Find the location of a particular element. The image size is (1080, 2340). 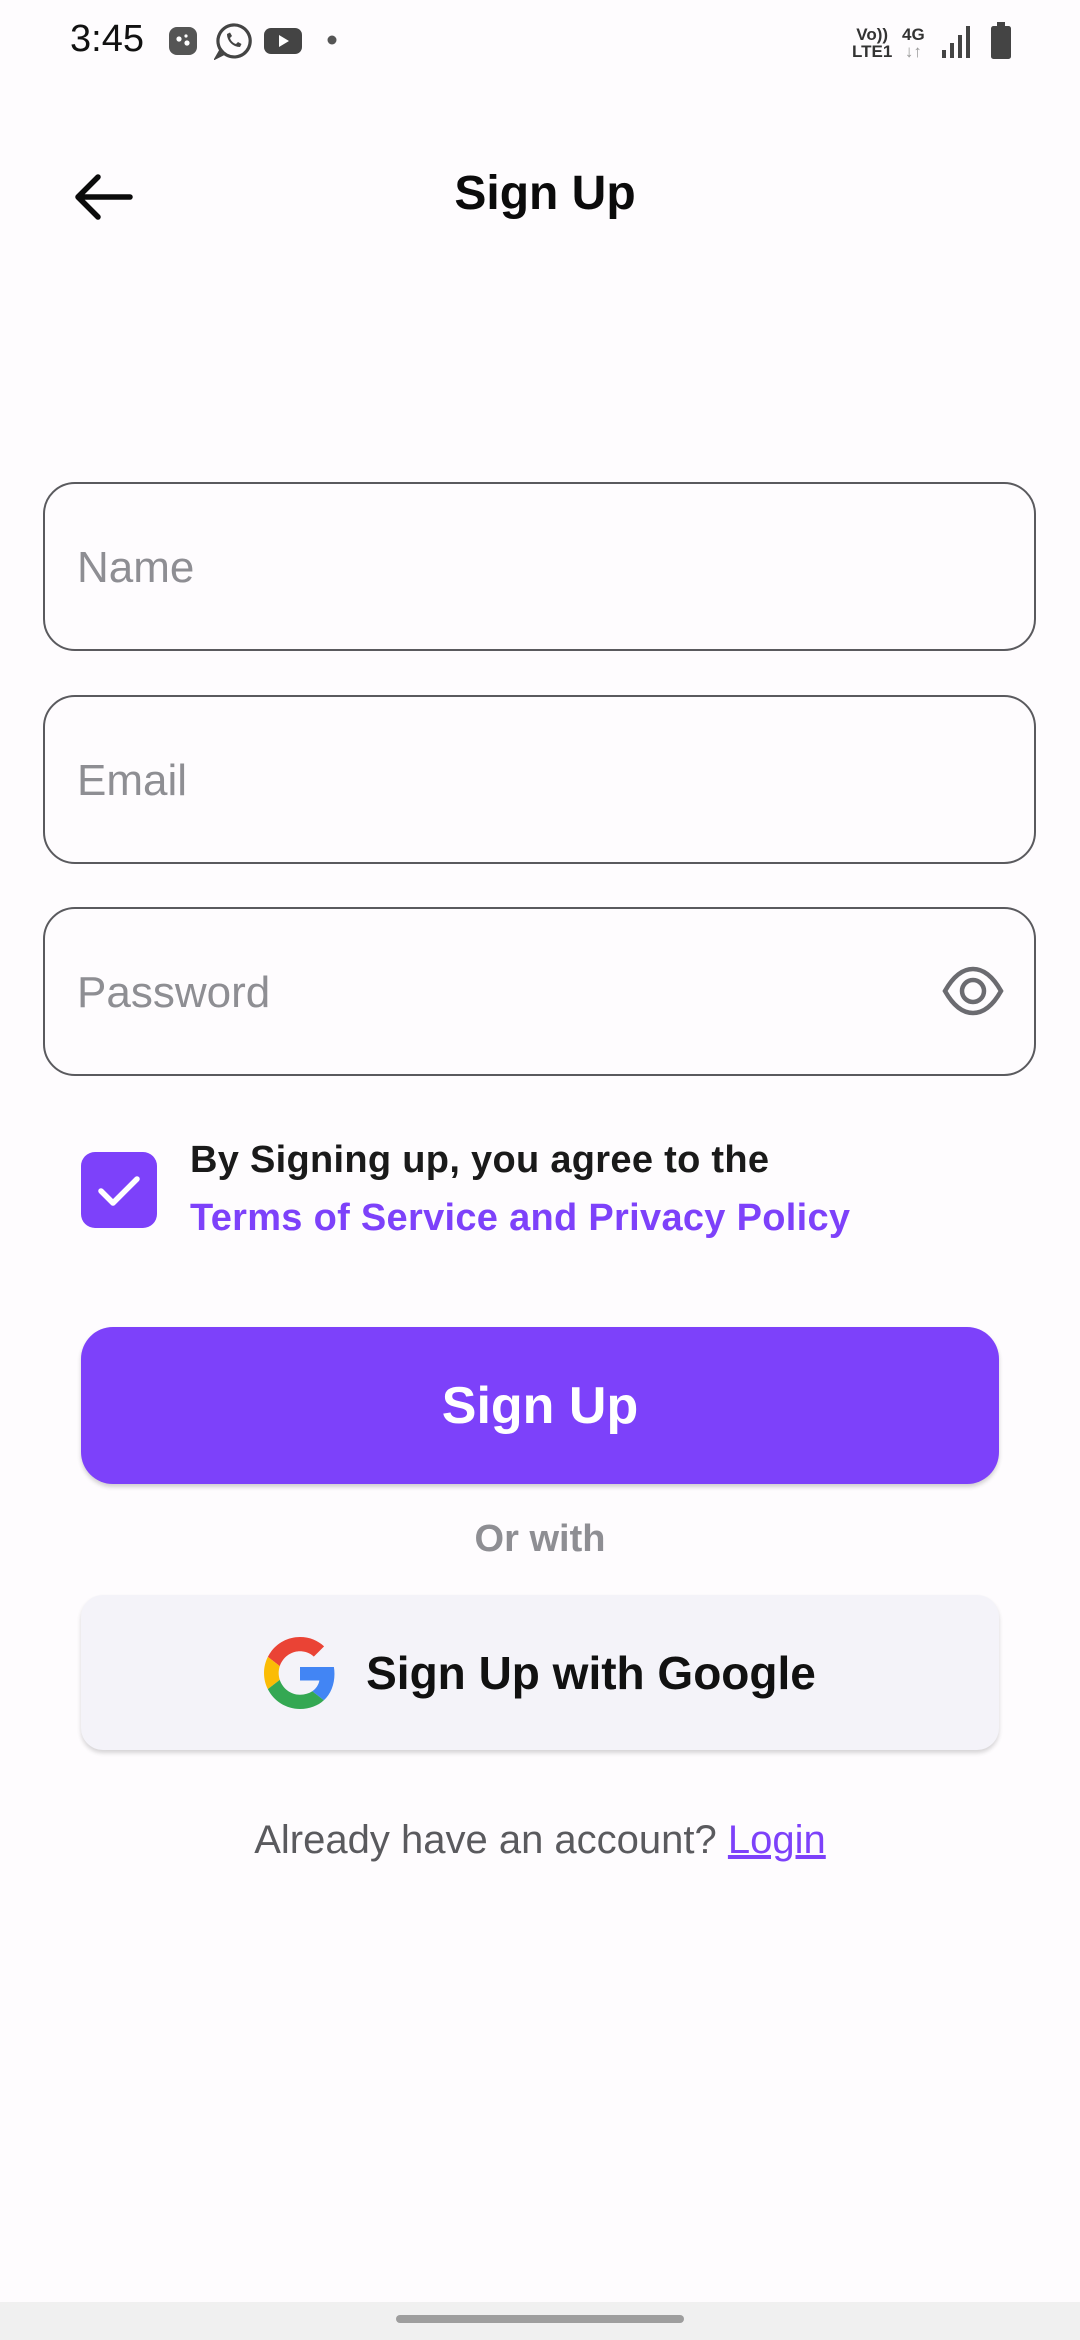

home-gesture-handle is located at coordinates (540, 2319).